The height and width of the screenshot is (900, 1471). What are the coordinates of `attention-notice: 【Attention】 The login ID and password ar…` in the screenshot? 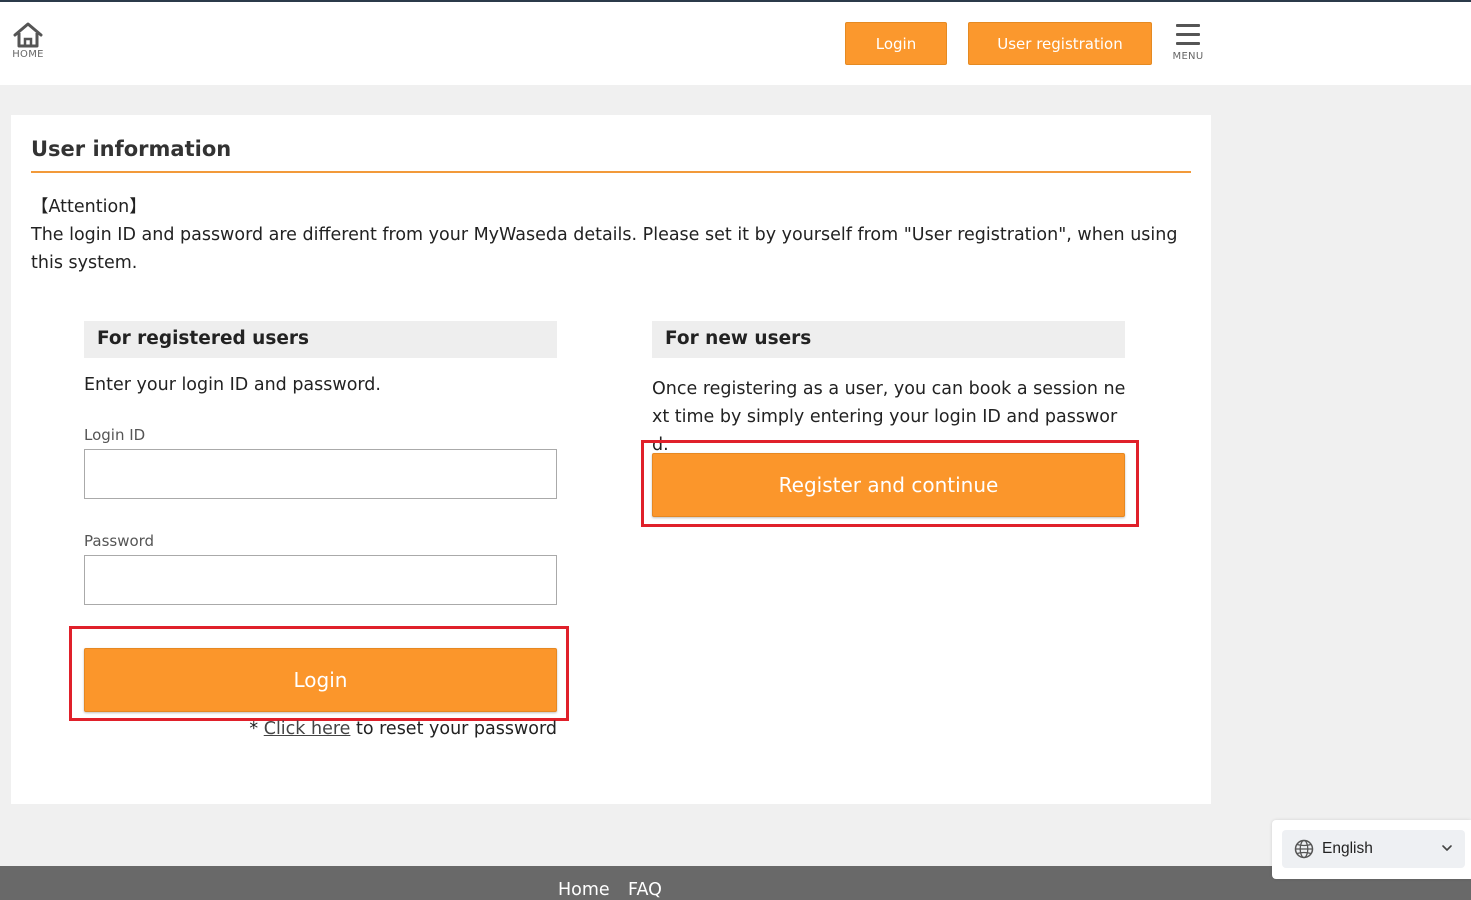 It's located at (616, 235).